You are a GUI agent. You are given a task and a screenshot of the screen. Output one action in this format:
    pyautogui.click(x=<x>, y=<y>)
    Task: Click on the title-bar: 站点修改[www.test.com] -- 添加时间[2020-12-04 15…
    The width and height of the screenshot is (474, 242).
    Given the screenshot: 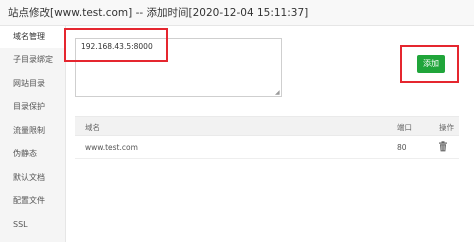 What is the action you would take?
    pyautogui.click(x=237, y=13)
    